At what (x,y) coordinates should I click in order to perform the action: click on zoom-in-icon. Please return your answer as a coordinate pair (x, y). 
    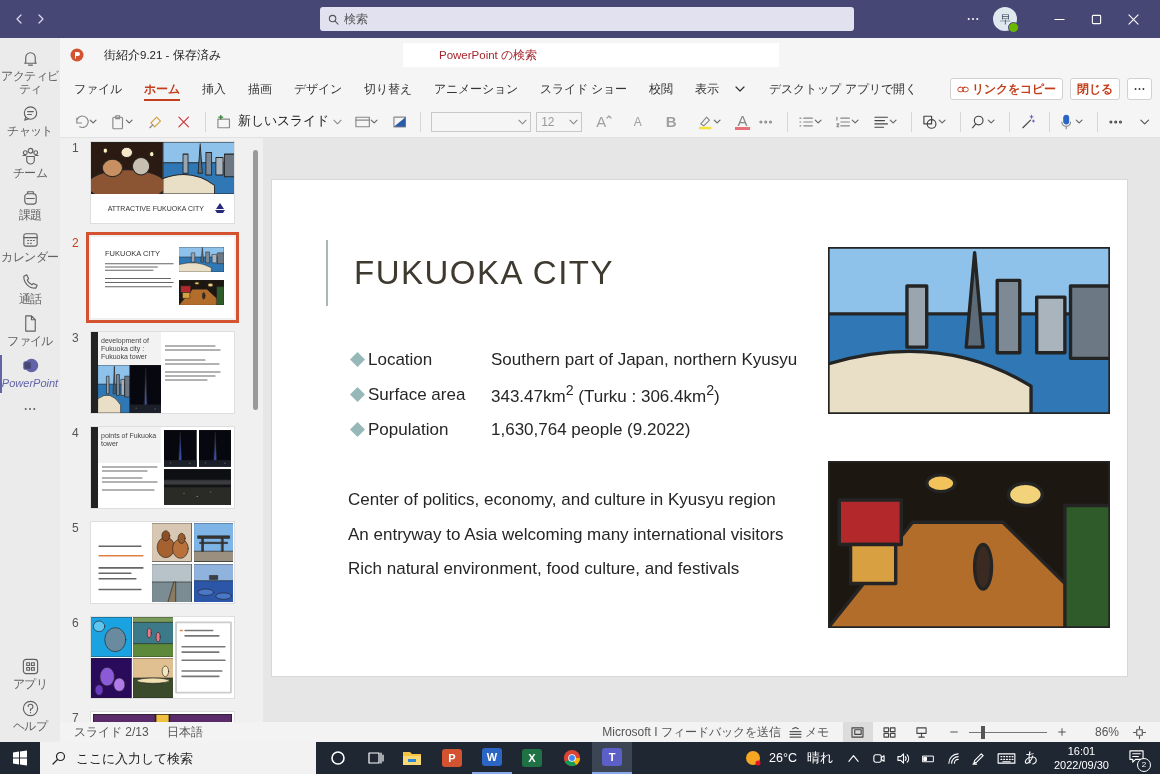
    Looking at the image, I should click on (1061, 732).